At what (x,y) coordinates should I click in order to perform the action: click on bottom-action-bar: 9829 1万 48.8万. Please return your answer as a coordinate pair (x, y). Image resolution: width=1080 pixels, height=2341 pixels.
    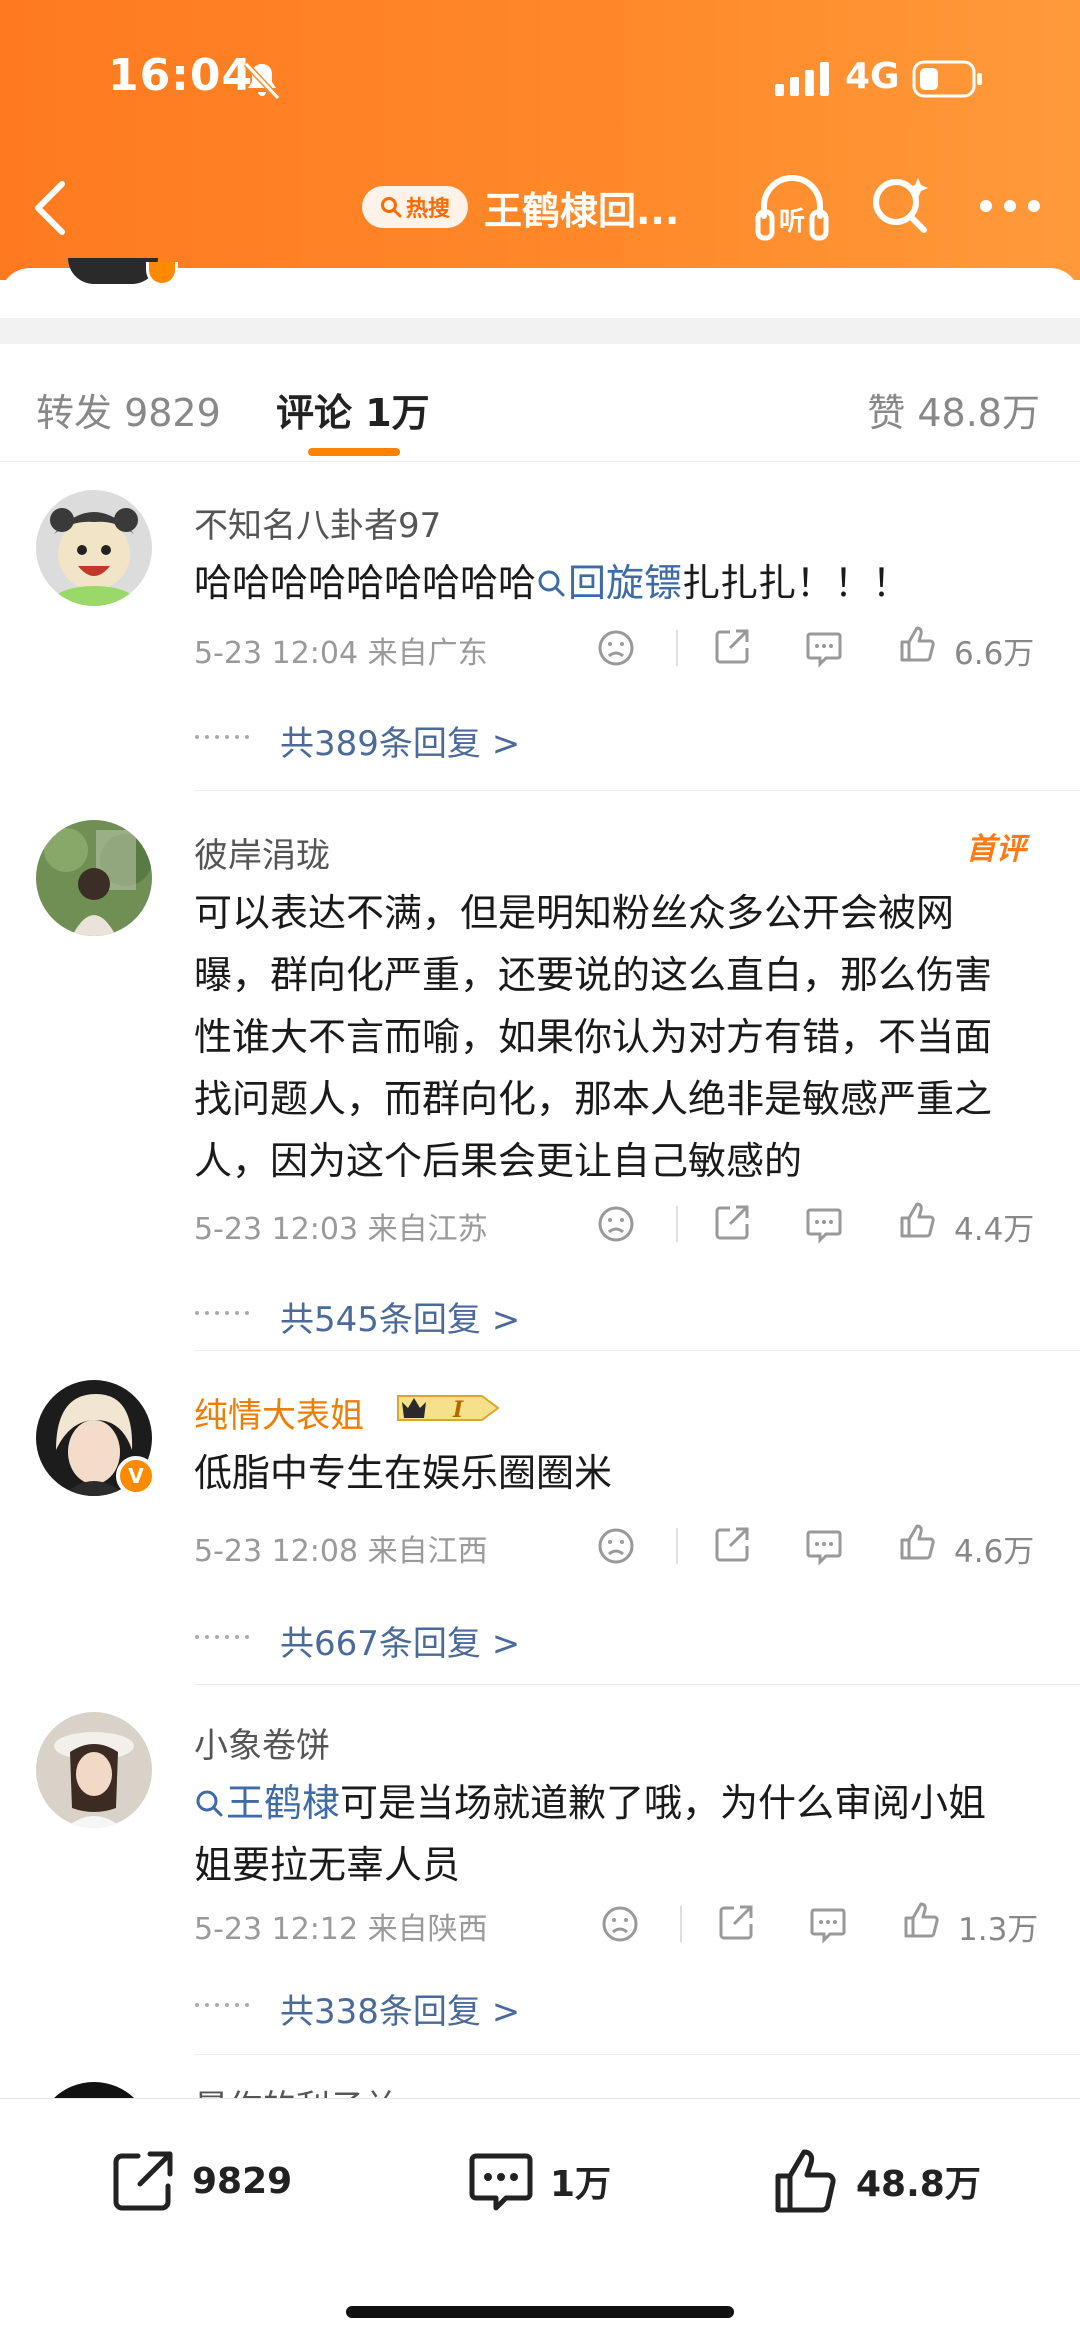
    Looking at the image, I should click on (540, 2219).